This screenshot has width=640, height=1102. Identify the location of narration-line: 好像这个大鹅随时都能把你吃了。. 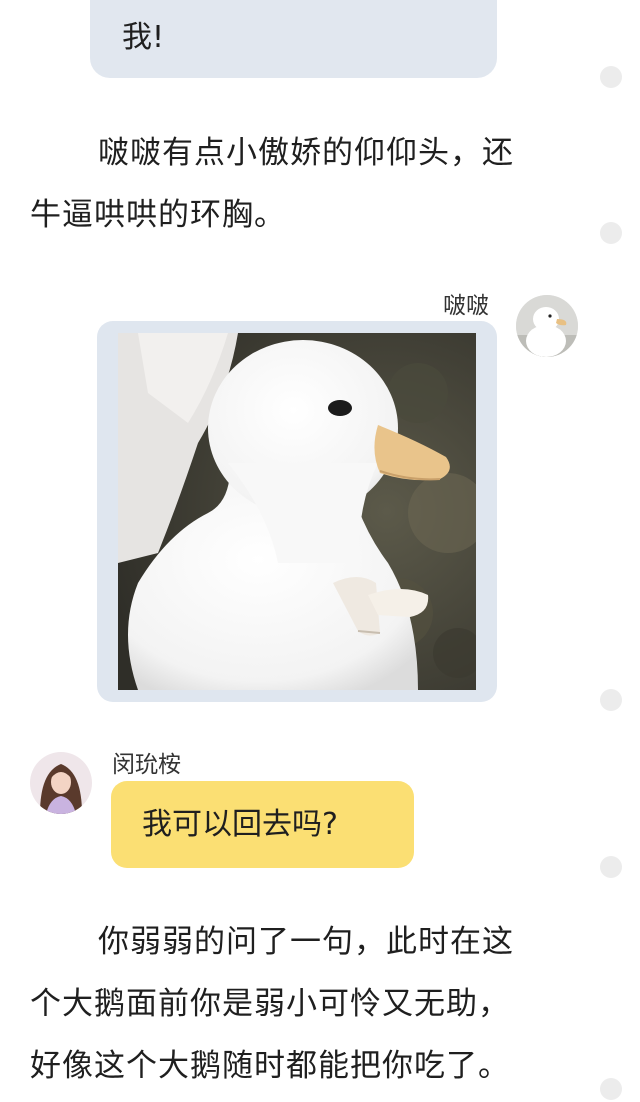
(270, 1066).